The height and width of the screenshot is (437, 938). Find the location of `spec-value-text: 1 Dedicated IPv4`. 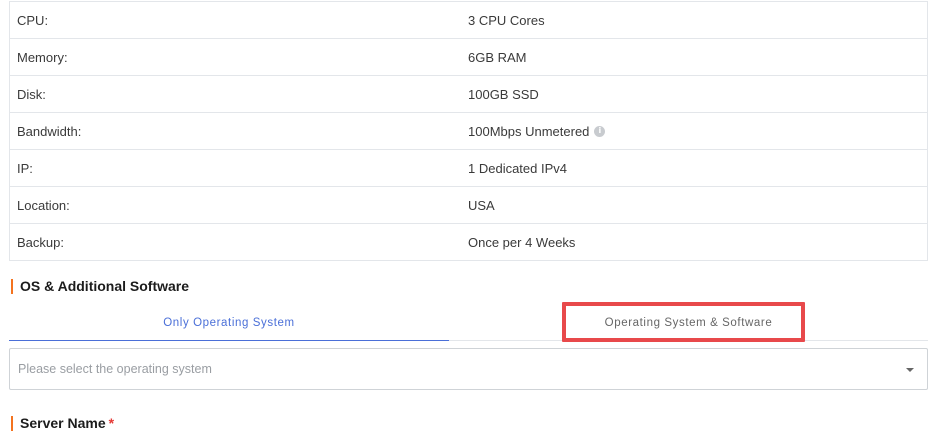

spec-value-text: 1 Dedicated IPv4 is located at coordinates (518, 168).